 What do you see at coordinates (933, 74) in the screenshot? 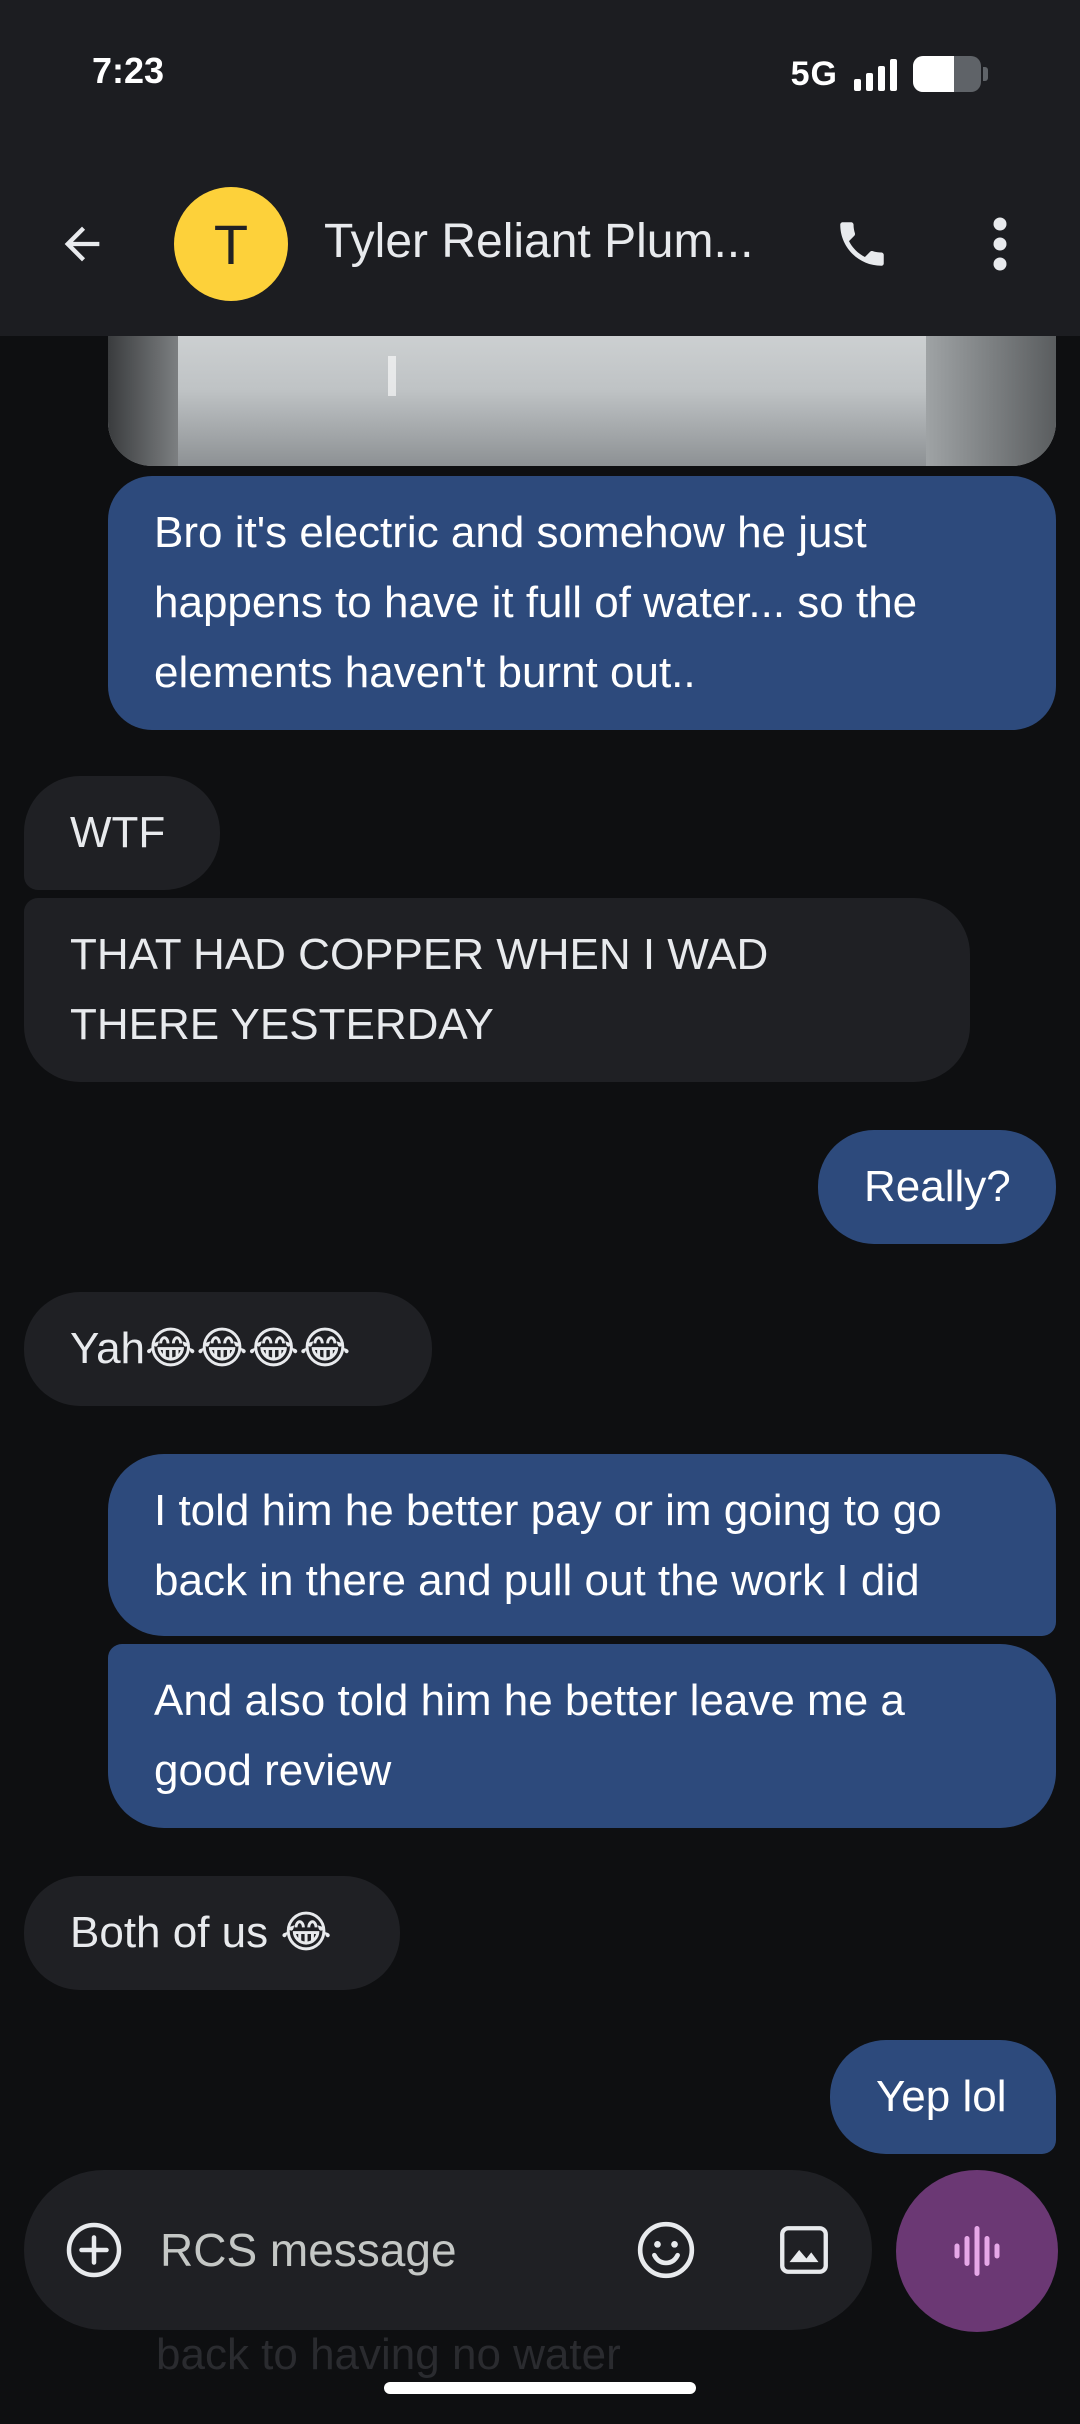
I see `battery-fill` at bounding box center [933, 74].